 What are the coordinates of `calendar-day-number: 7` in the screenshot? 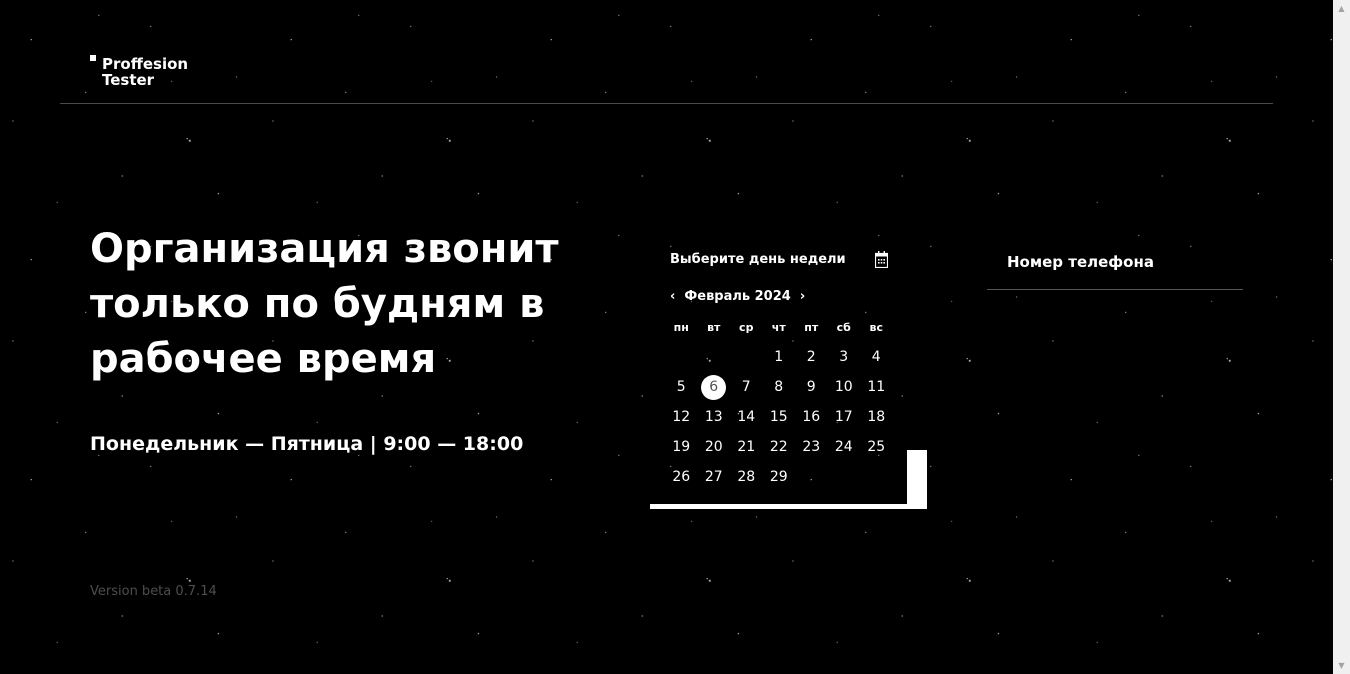 It's located at (746, 387).